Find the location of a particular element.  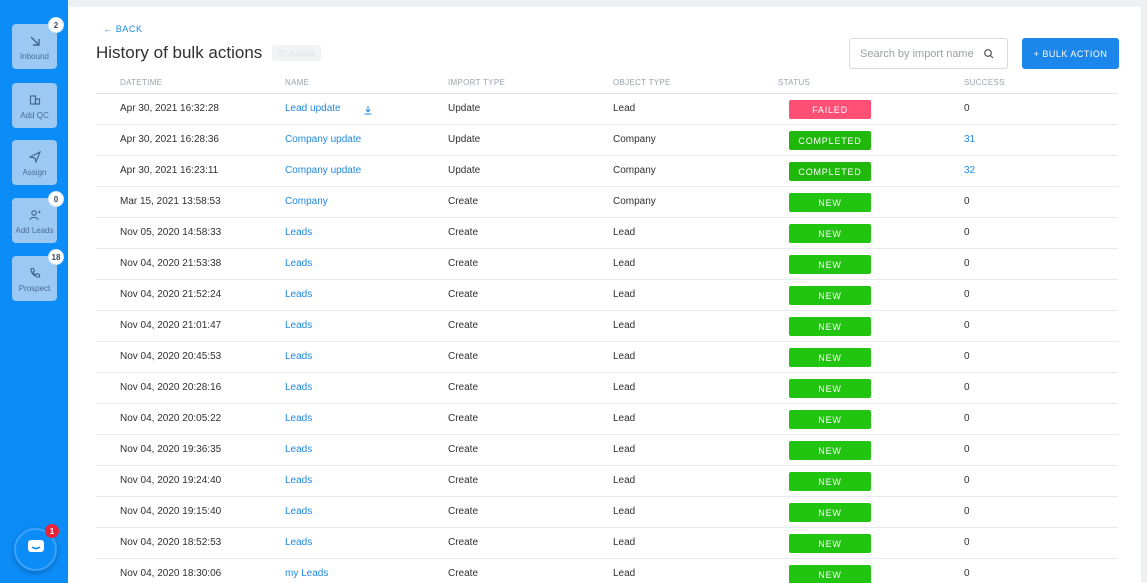

name-link: Company is located at coordinates (306, 201).